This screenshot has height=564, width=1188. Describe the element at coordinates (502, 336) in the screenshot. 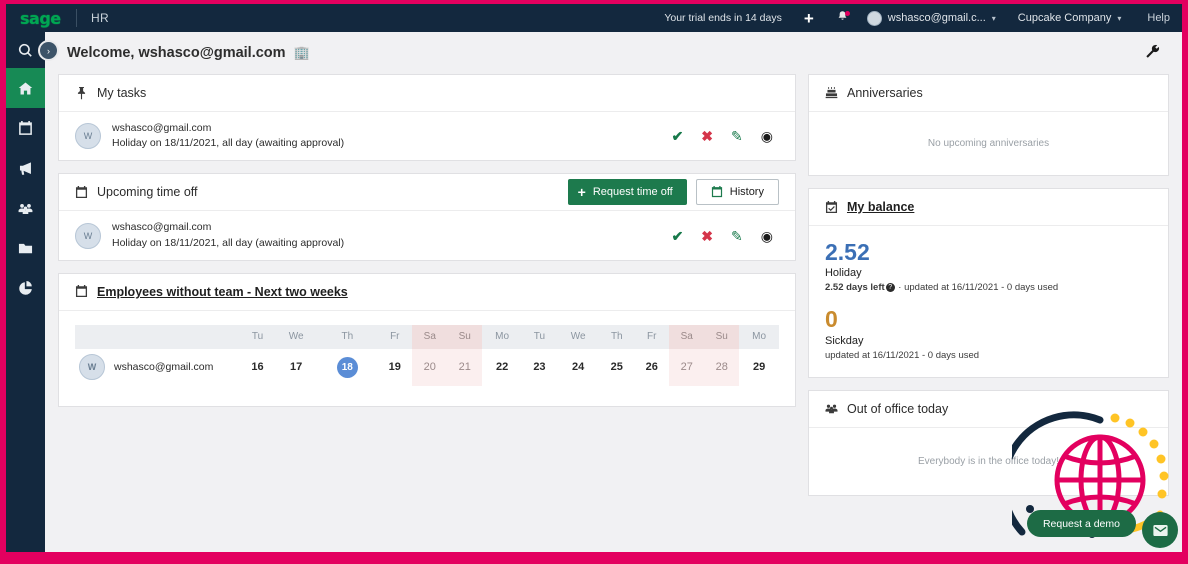

I see `calendar-day-header: Mo` at that location.